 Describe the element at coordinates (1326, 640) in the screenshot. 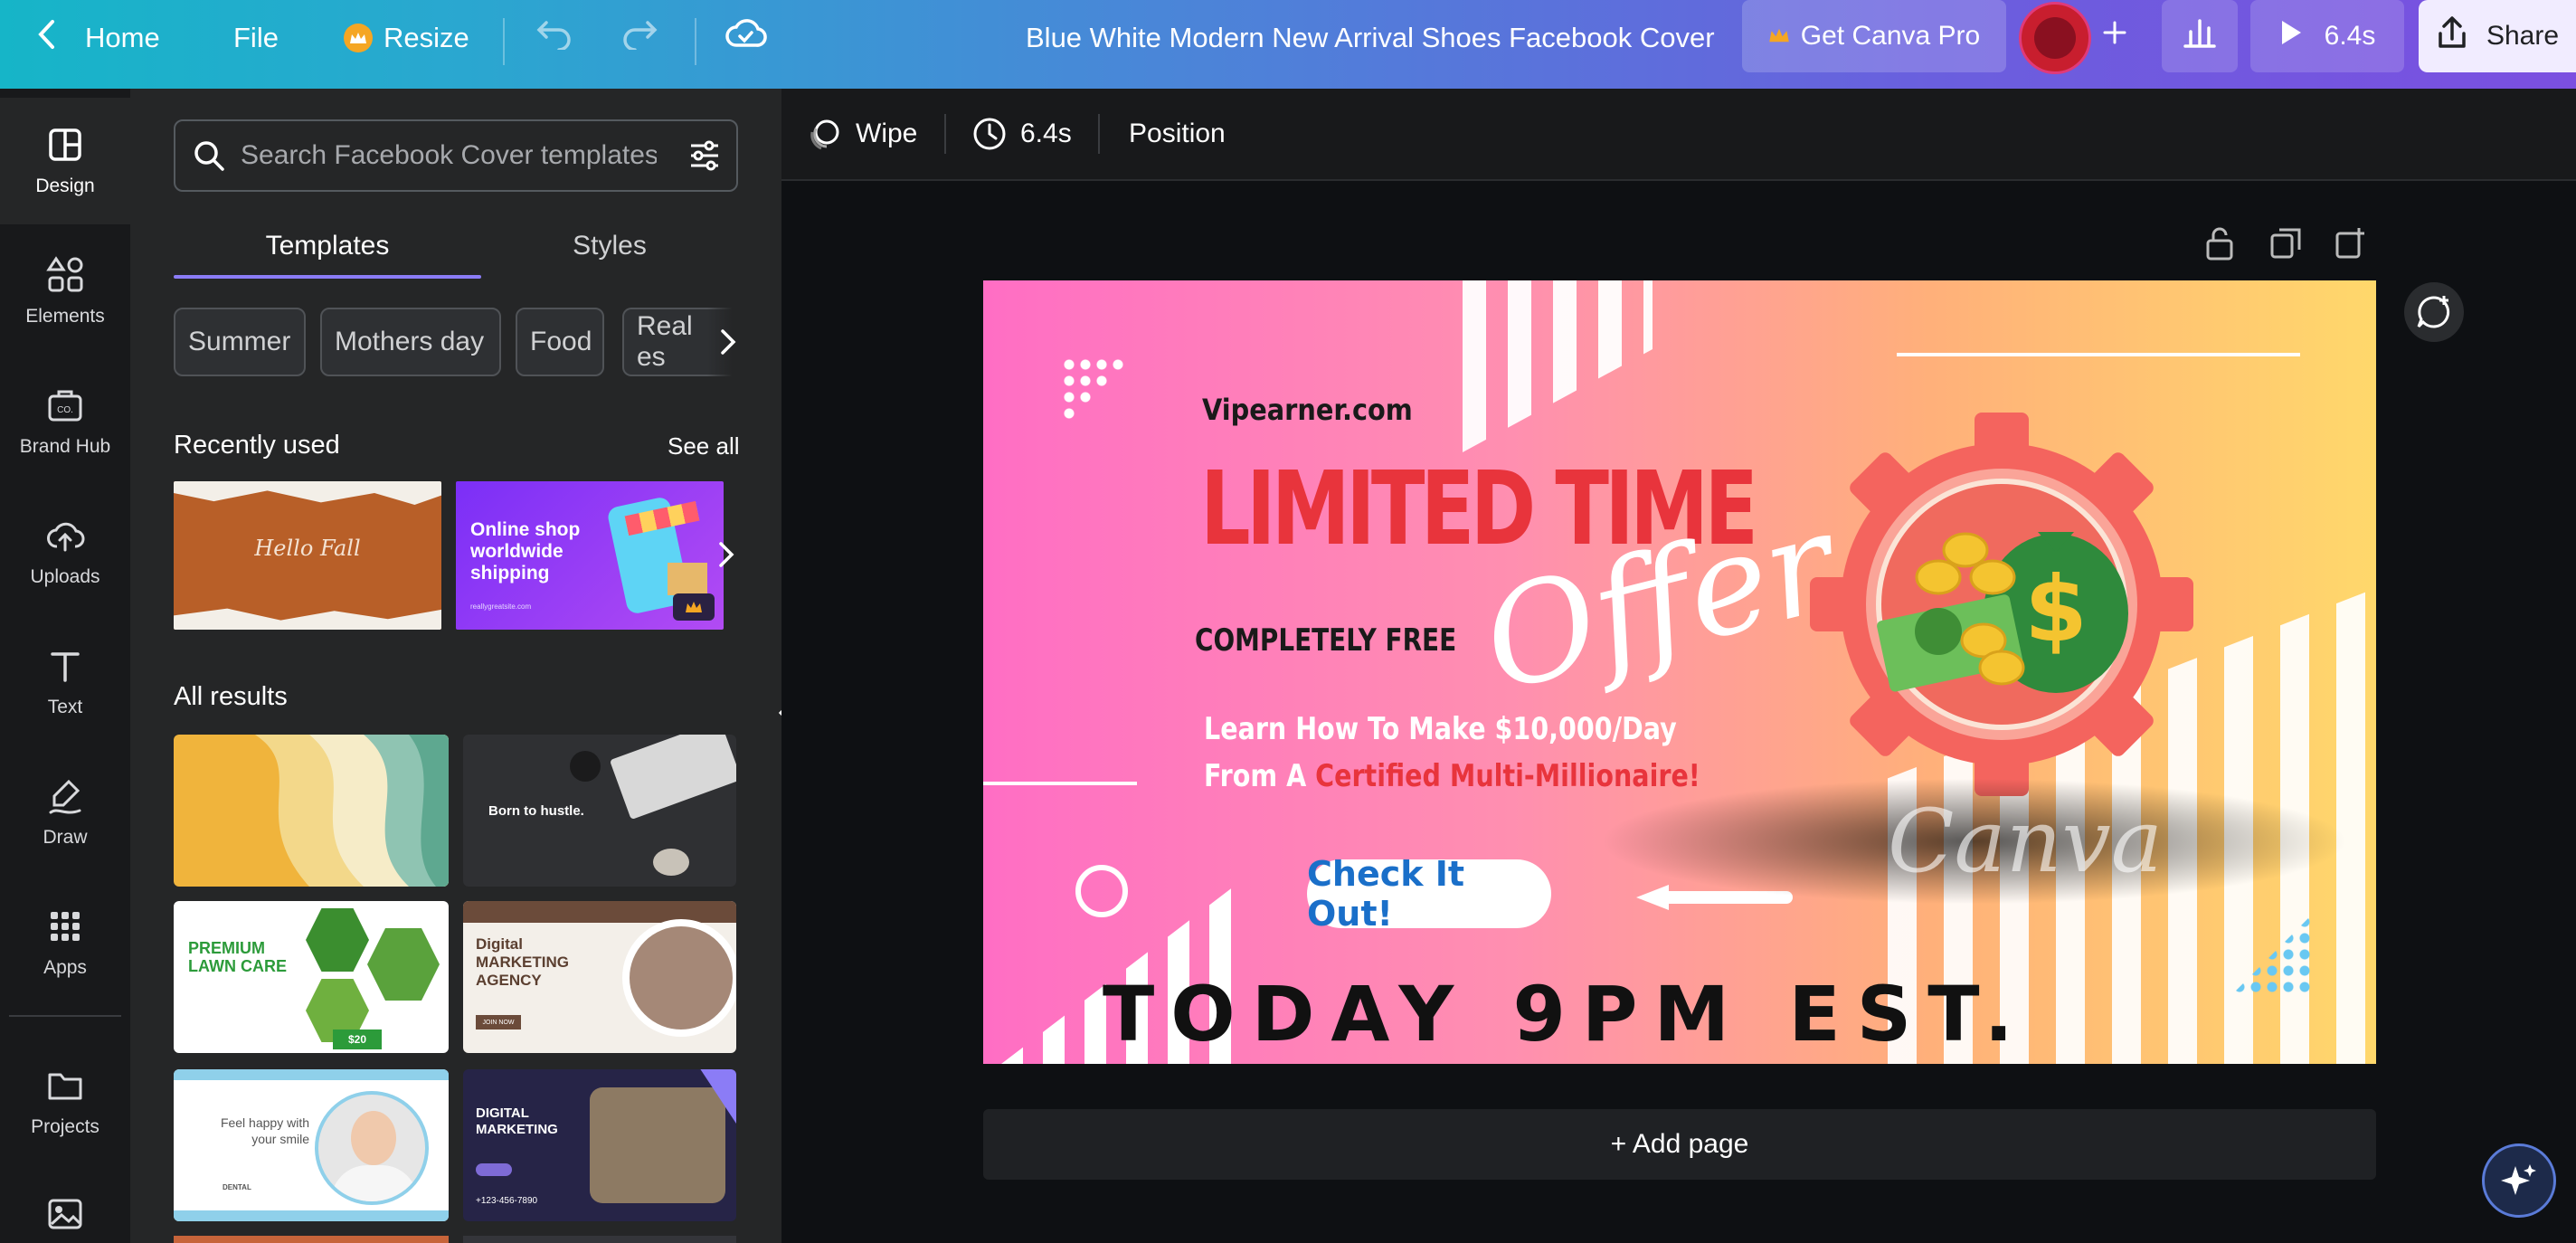

I see `completely-free-text: COMPLETELY FREE` at that location.